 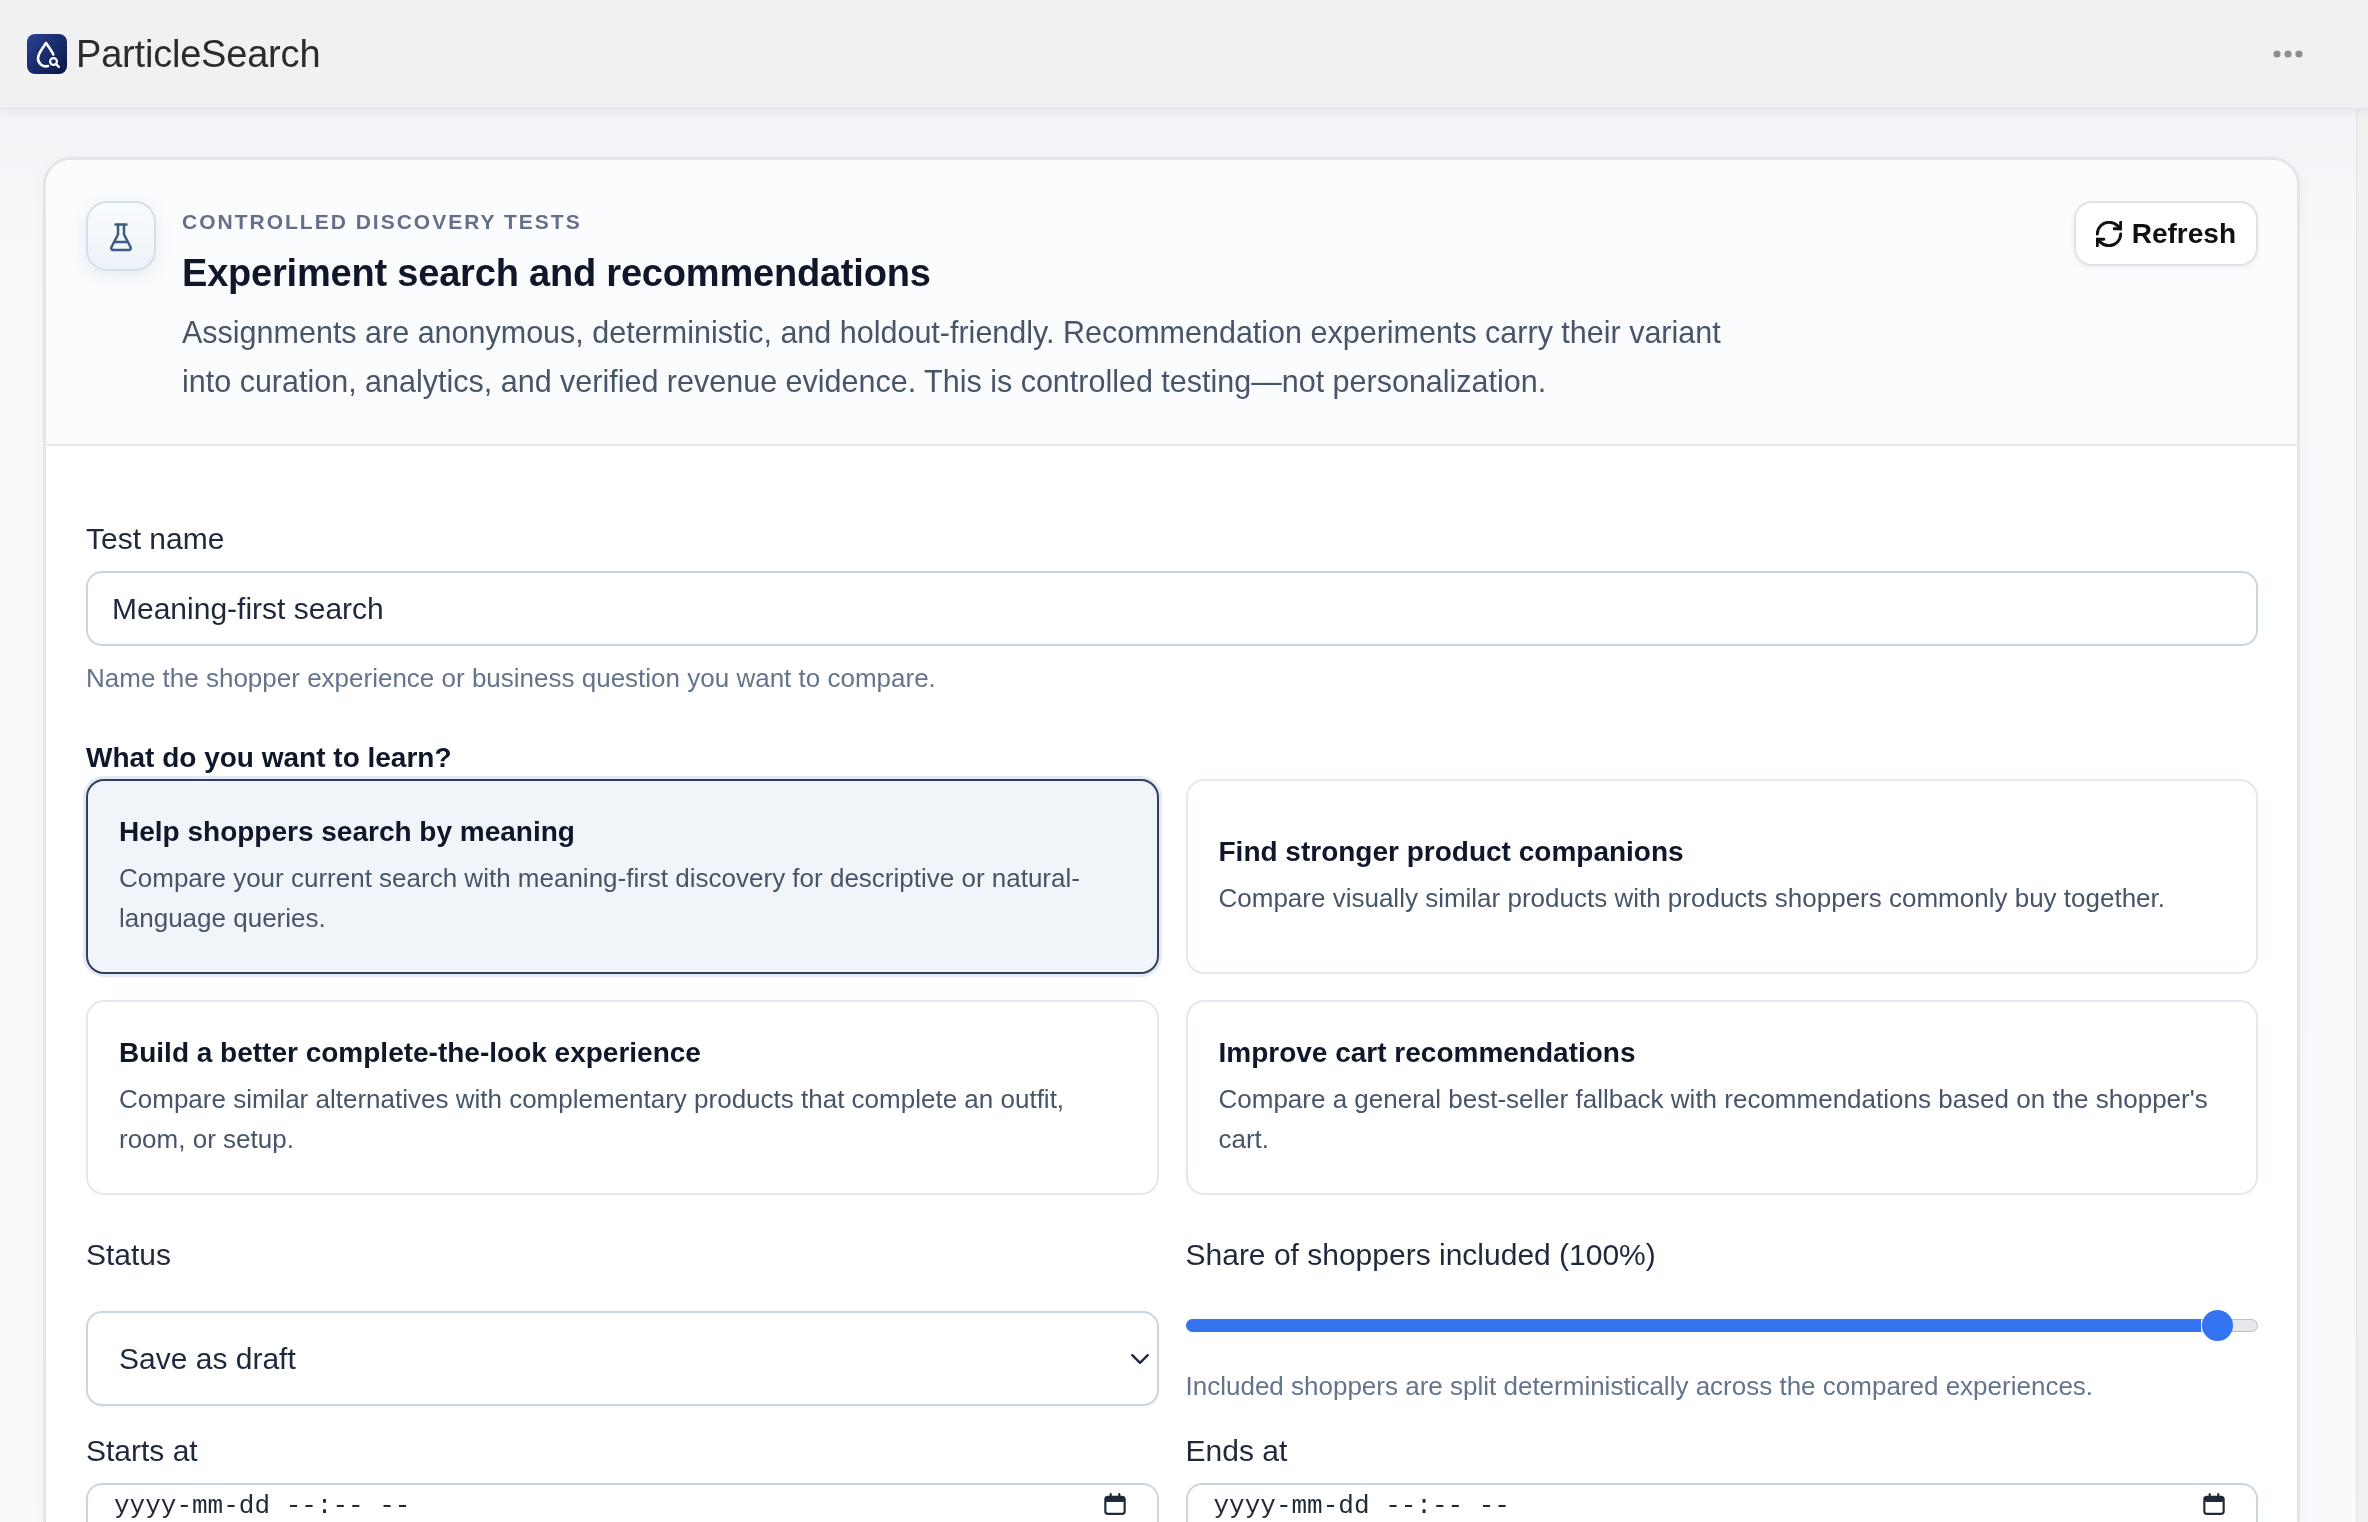 What do you see at coordinates (121, 236) in the screenshot?
I see `flask-icon` at bounding box center [121, 236].